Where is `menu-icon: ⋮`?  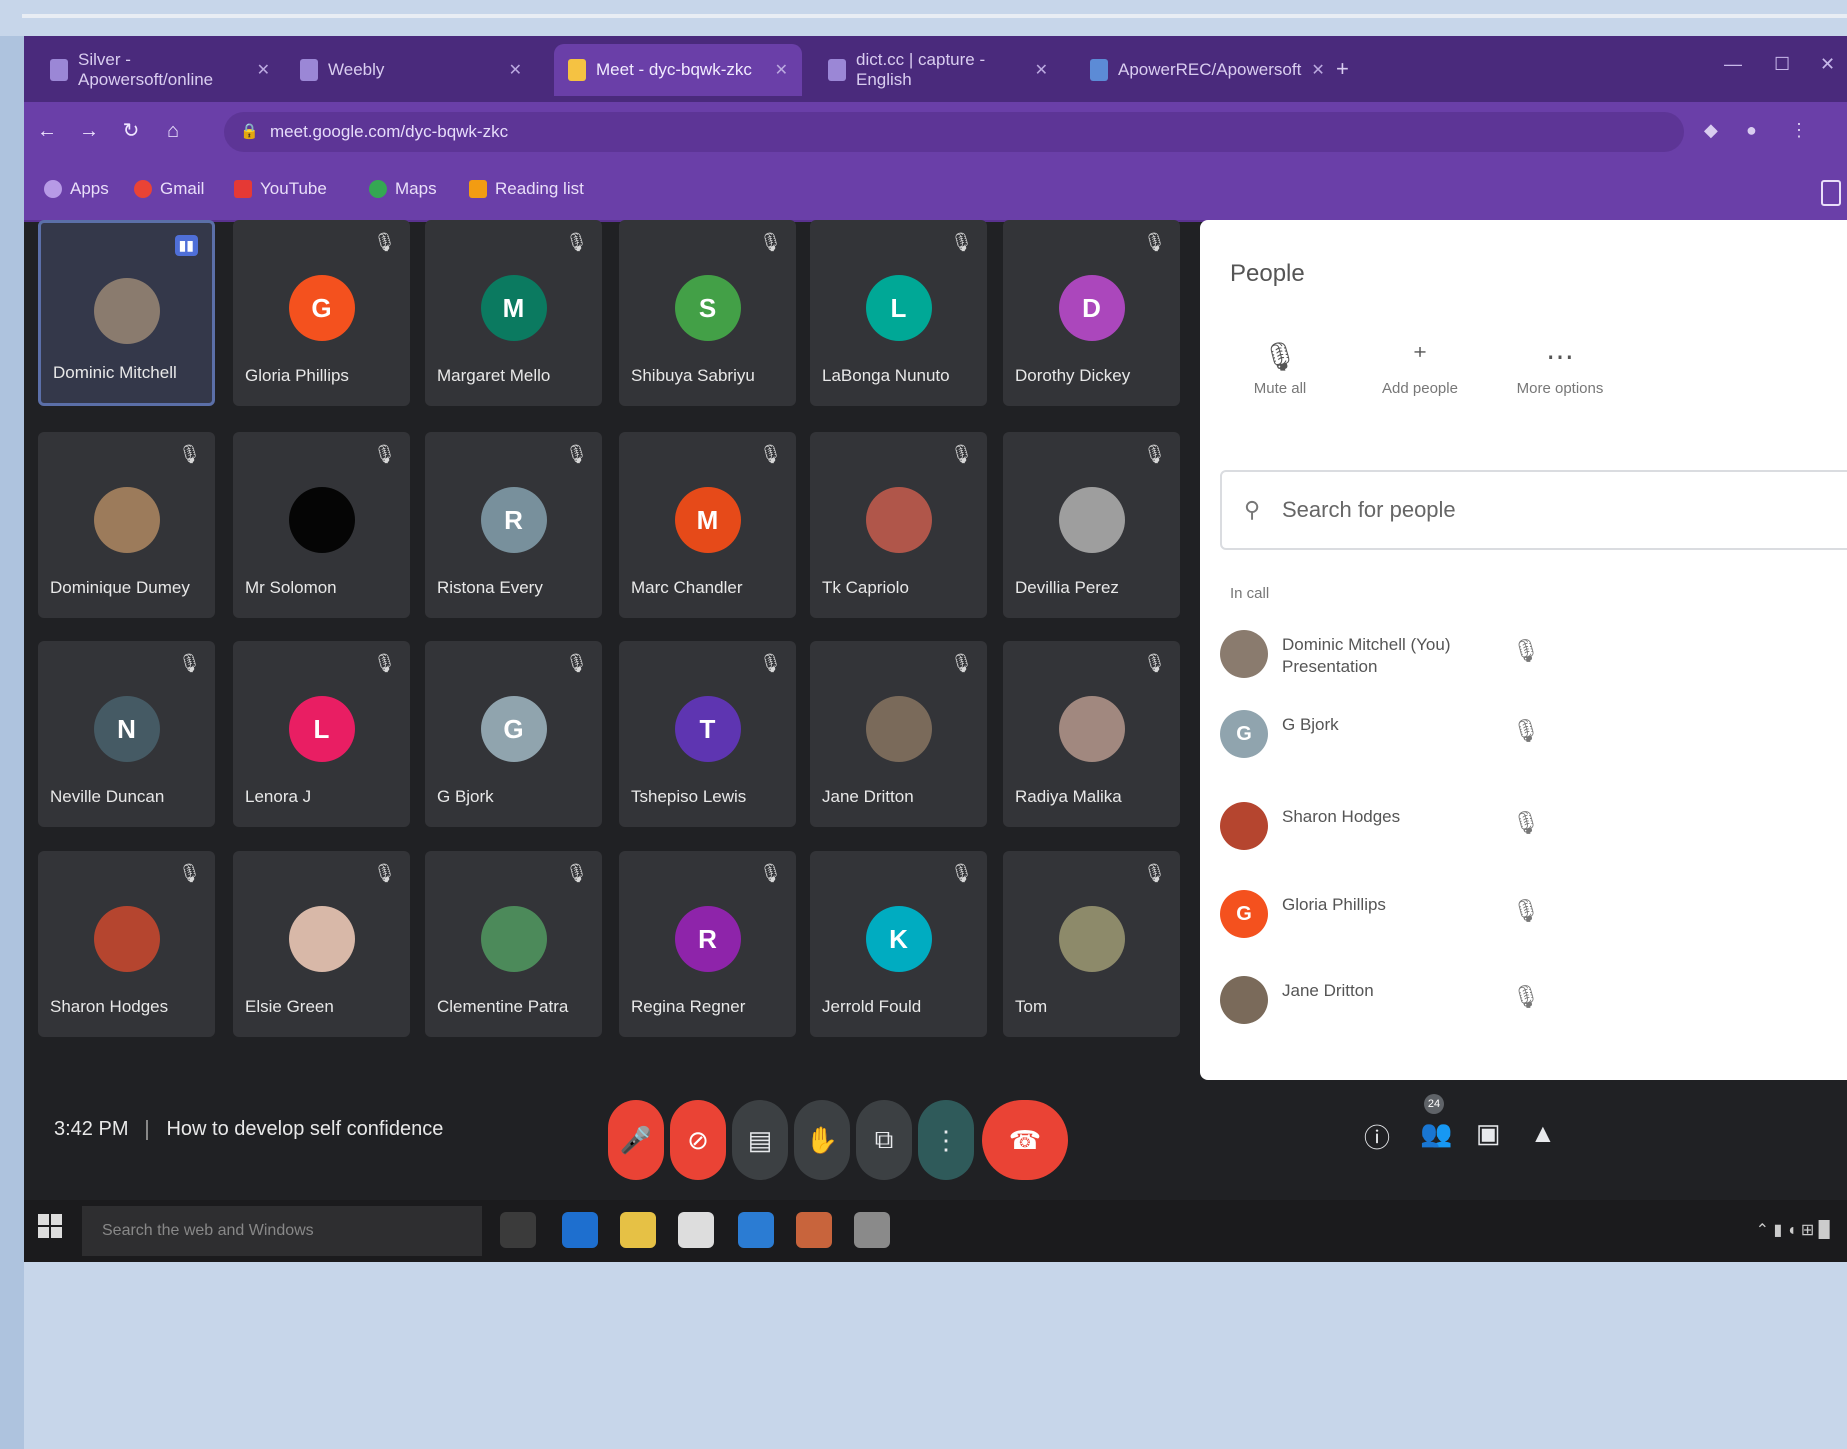 menu-icon: ⋮ is located at coordinates (1799, 130).